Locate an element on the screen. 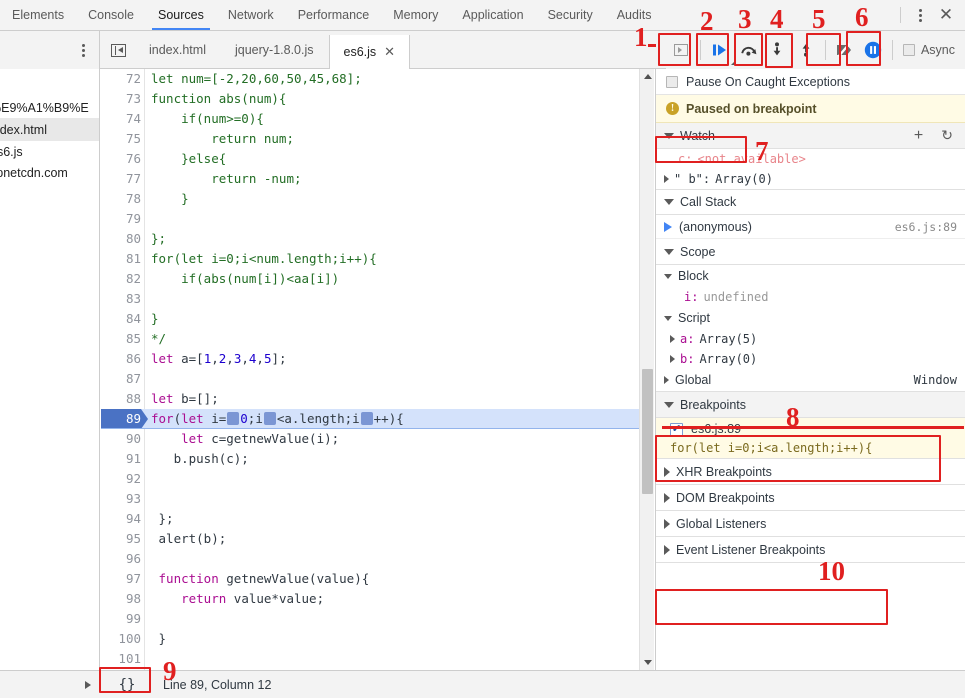 Image resolution: width=965 pixels, height=698 pixels. code-line: 77 return -num; is located at coordinates (377, 179).